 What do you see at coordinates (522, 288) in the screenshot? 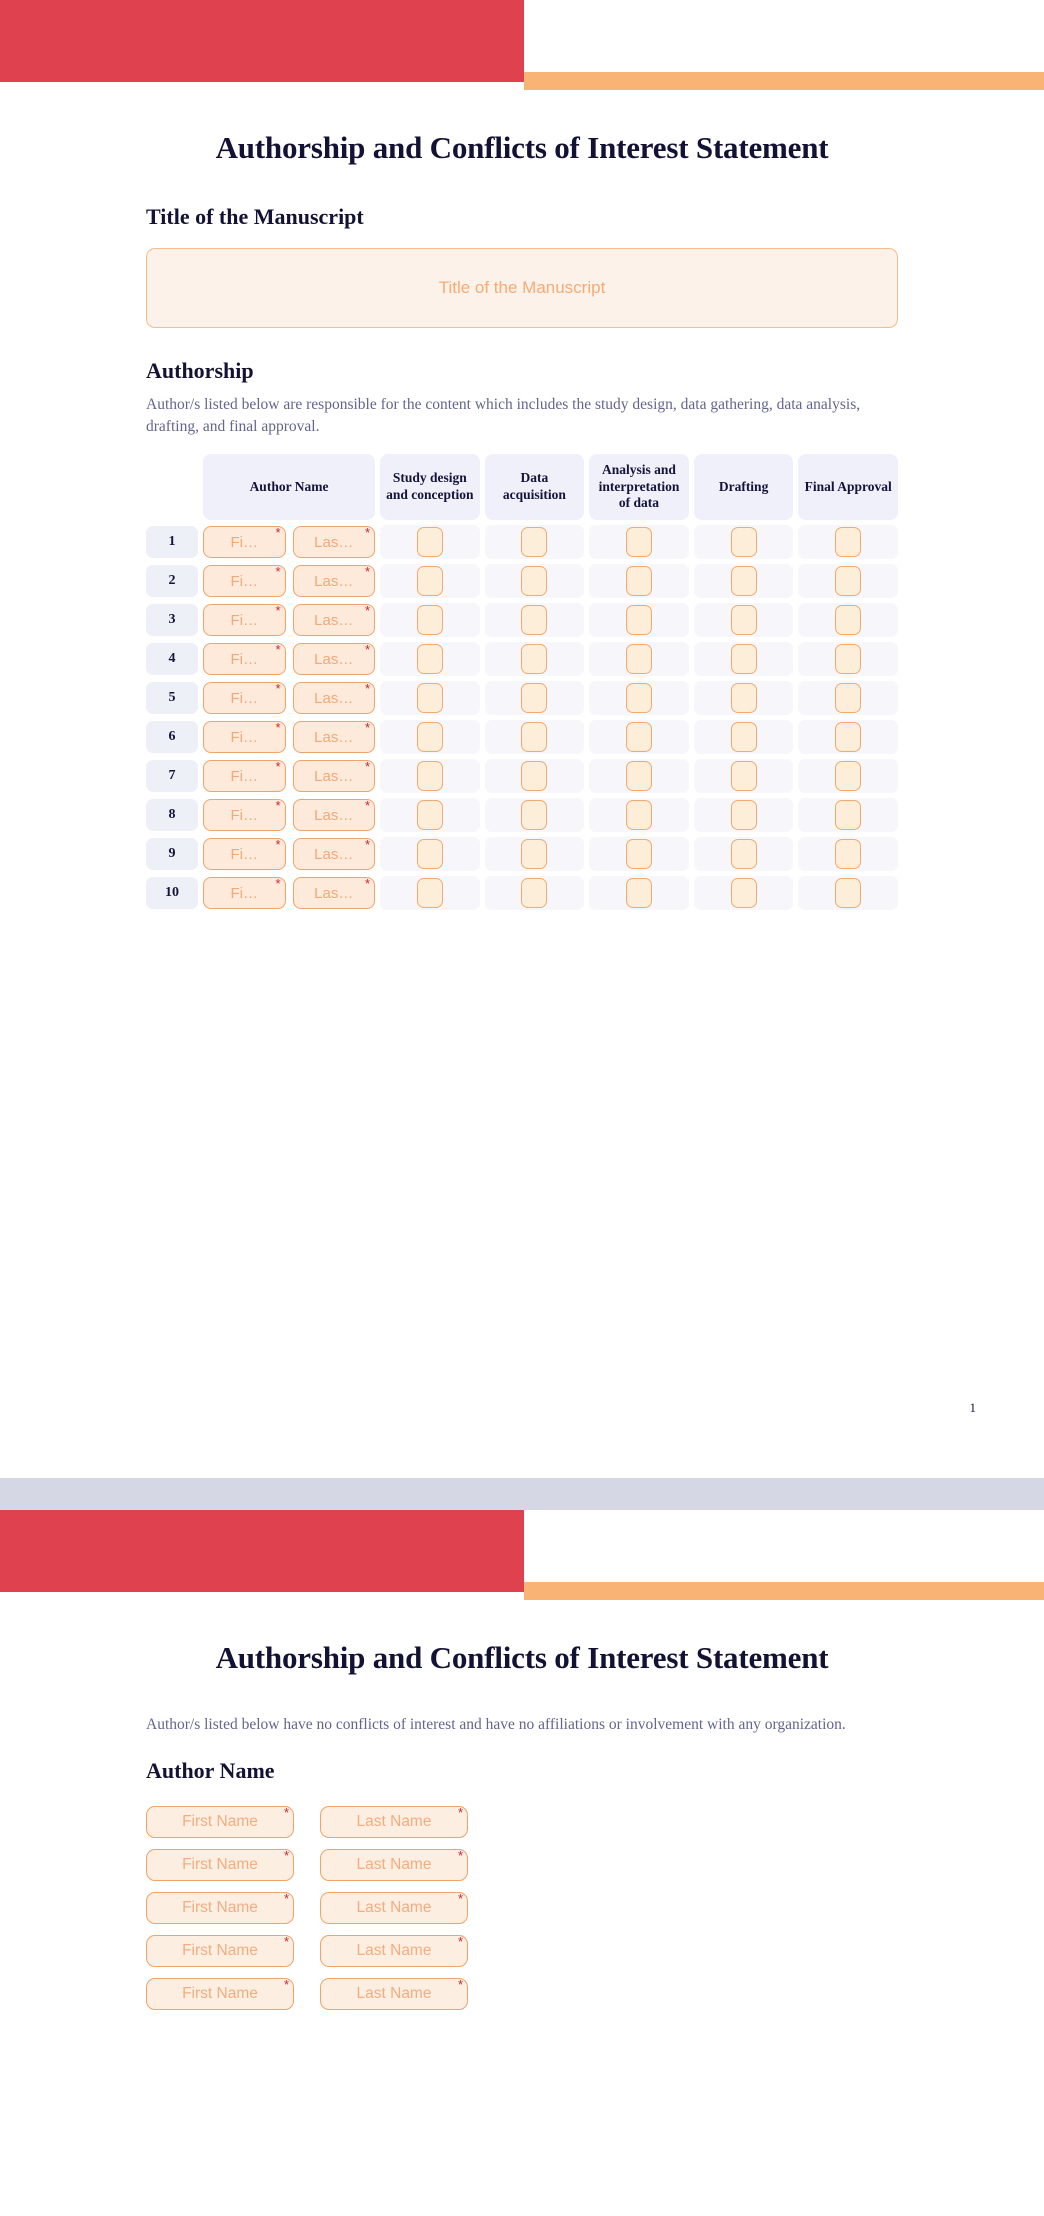
I see `manuscript-title-input: Title of the Manuscript` at bounding box center [522, 288].